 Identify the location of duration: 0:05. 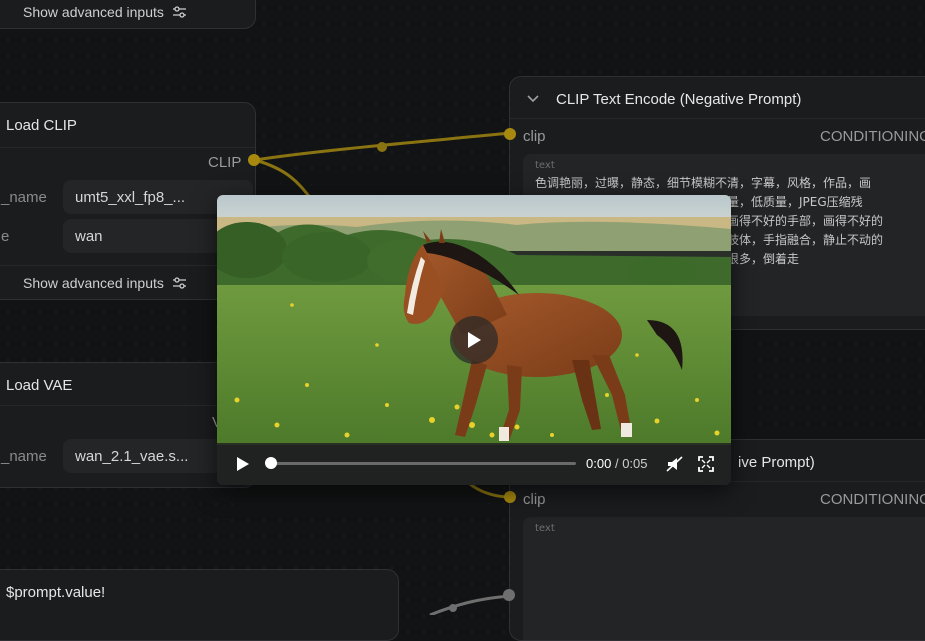
(635, 463).